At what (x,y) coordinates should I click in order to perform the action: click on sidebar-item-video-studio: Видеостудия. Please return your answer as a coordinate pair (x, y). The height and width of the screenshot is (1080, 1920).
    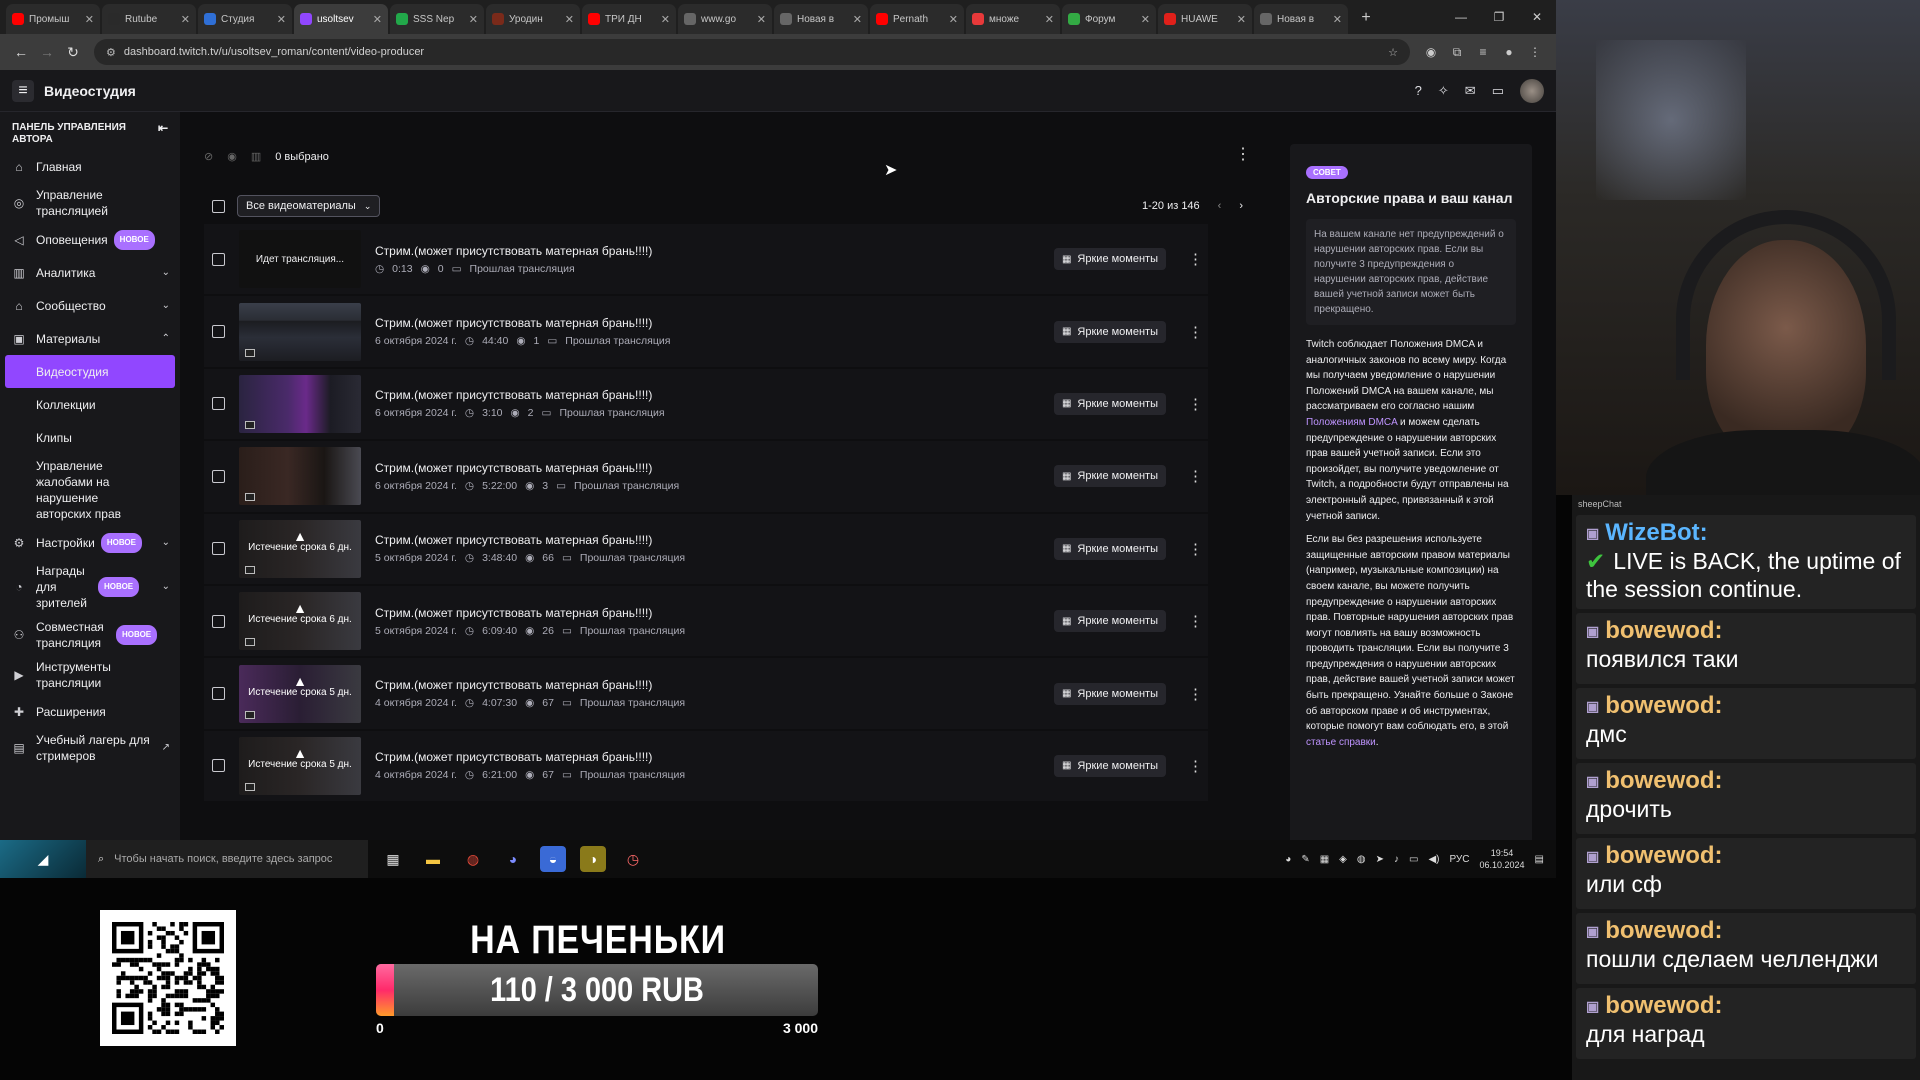
    Looking at the image, I should click on (90, 371).